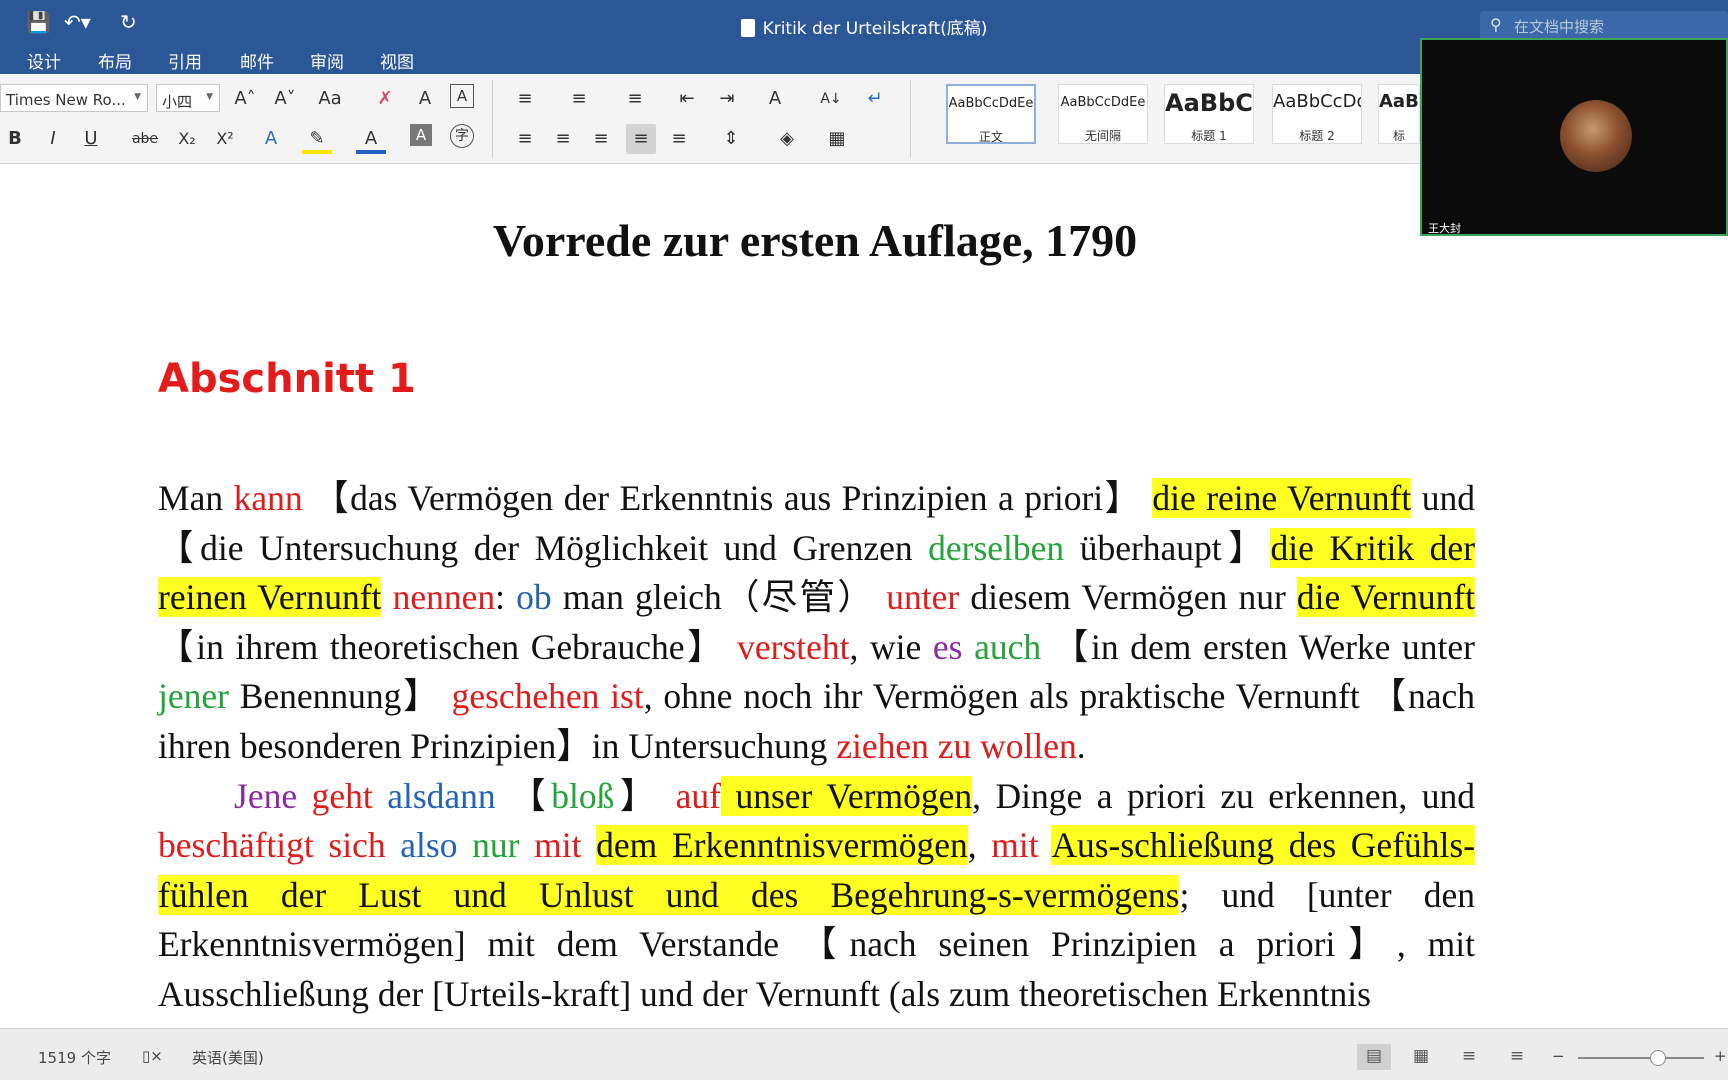 The width and height of the screenshot is (1728, 1080). I want to click on text-run: unser Vermögen, so click(846, 795).